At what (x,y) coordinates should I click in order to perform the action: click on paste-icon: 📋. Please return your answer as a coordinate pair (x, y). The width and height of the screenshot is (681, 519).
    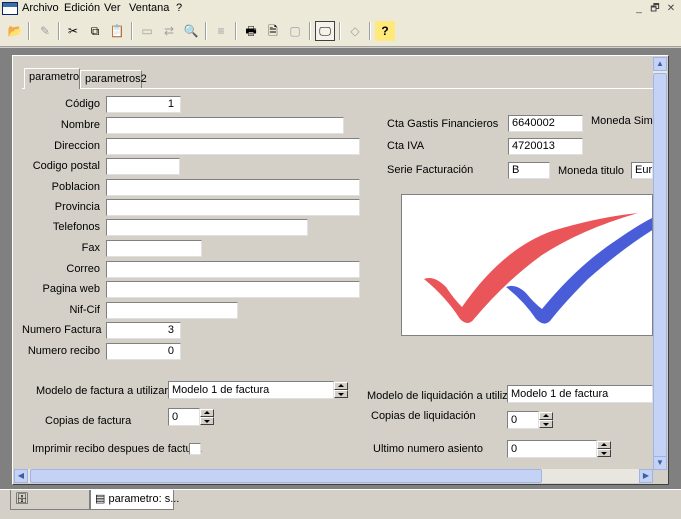
    Looking at the image, I should click on (117, 31).